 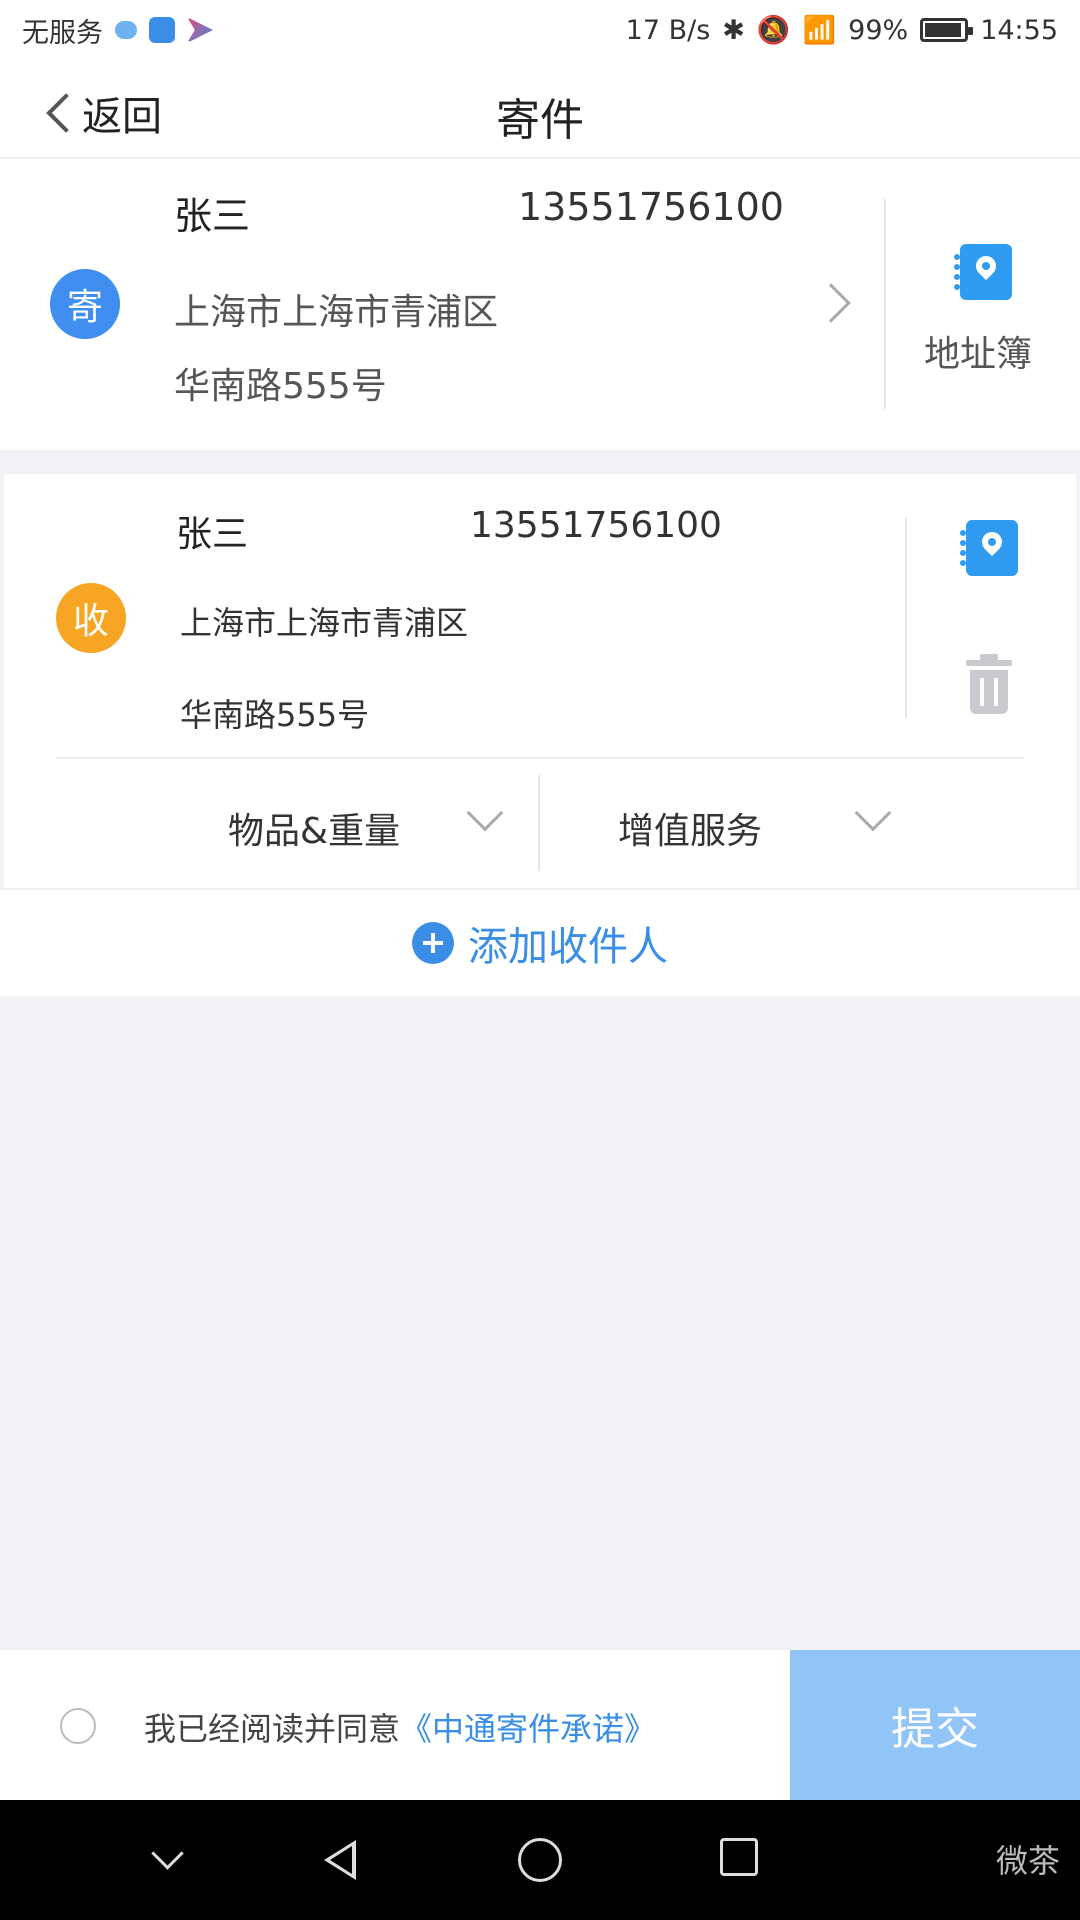 I want to click on cloud-icon, so click(x=126, y=30).